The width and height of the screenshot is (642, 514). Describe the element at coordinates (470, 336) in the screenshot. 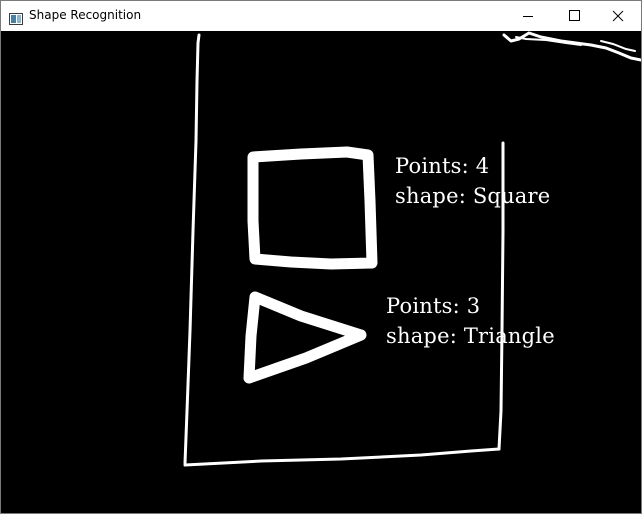

I see `triangle-shape-label: shape: Triangle` at that location.